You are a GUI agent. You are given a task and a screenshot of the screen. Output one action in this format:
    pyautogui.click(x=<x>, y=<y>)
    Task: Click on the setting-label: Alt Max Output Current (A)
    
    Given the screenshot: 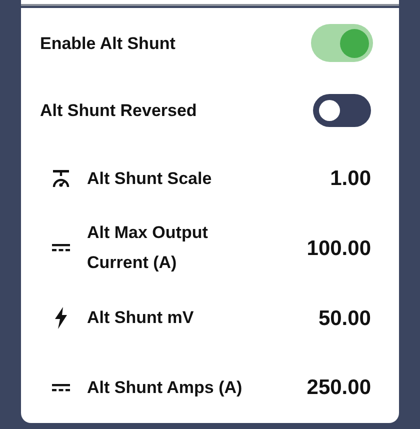 What is the action you would take?
    pyautogui.click(x=148, y=248)
    